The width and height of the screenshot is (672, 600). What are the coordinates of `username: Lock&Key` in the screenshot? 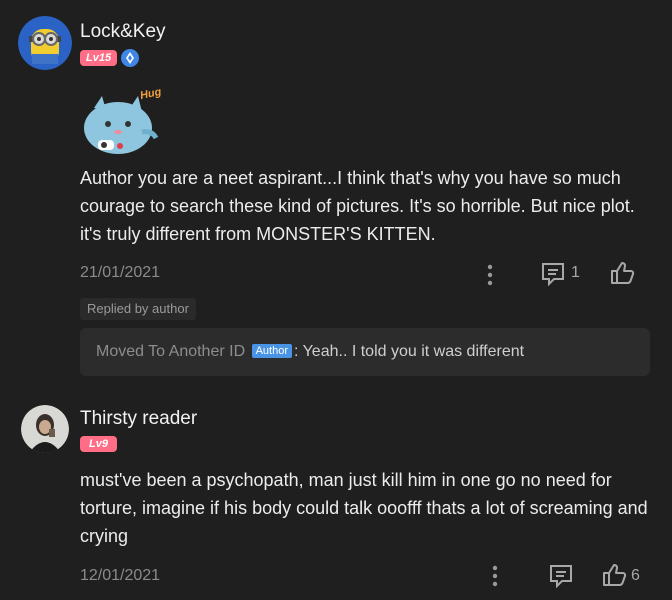 It's located at (123, 32).